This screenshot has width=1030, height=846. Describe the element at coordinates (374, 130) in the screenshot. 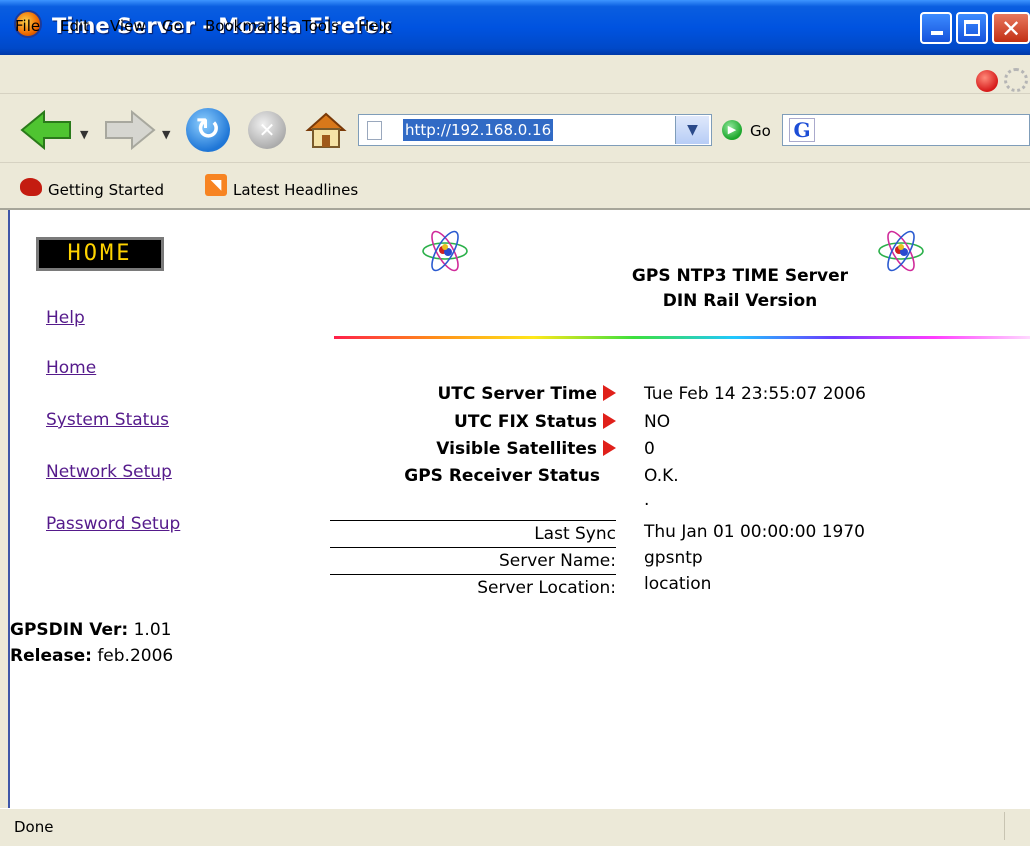

I see `page-icon` at that location.